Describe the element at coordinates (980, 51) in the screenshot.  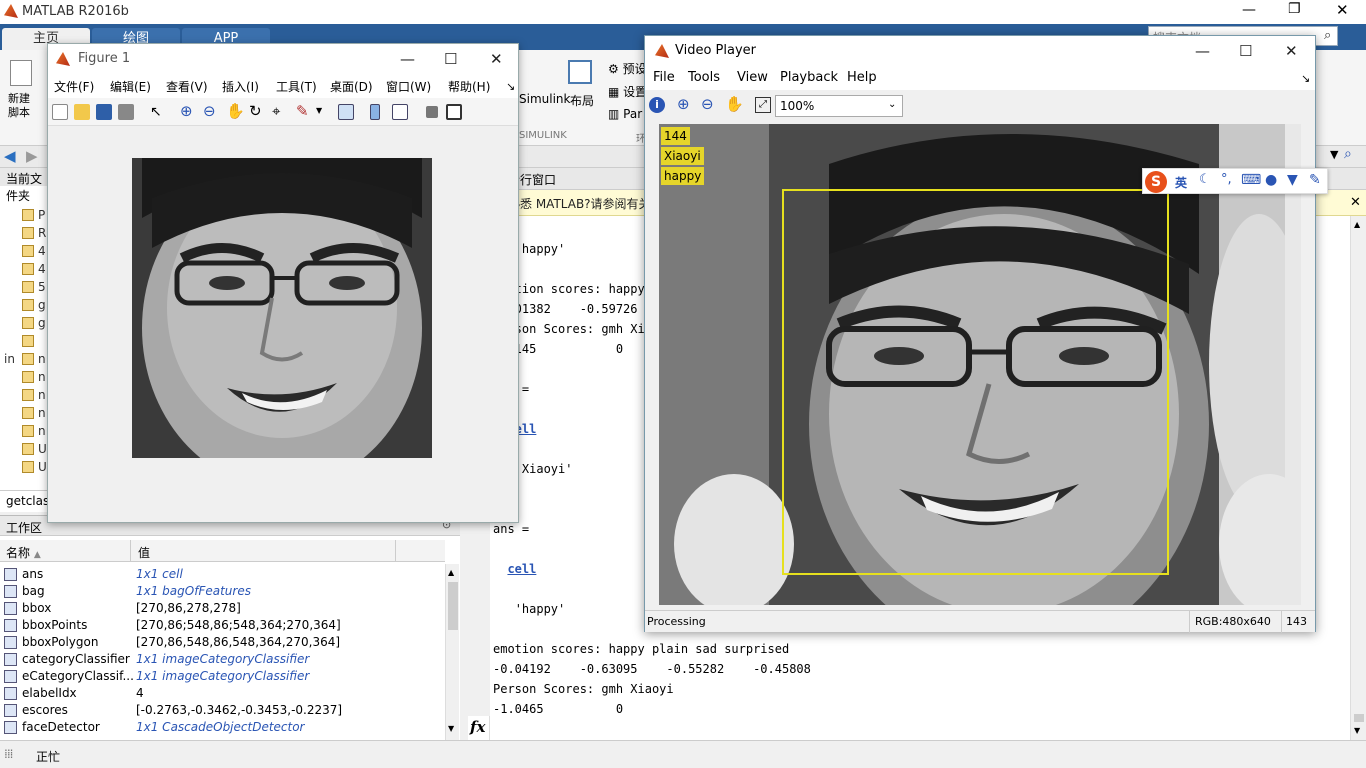
I see `video-player-title-bar: Video Player — ☐ ✕` at that location.